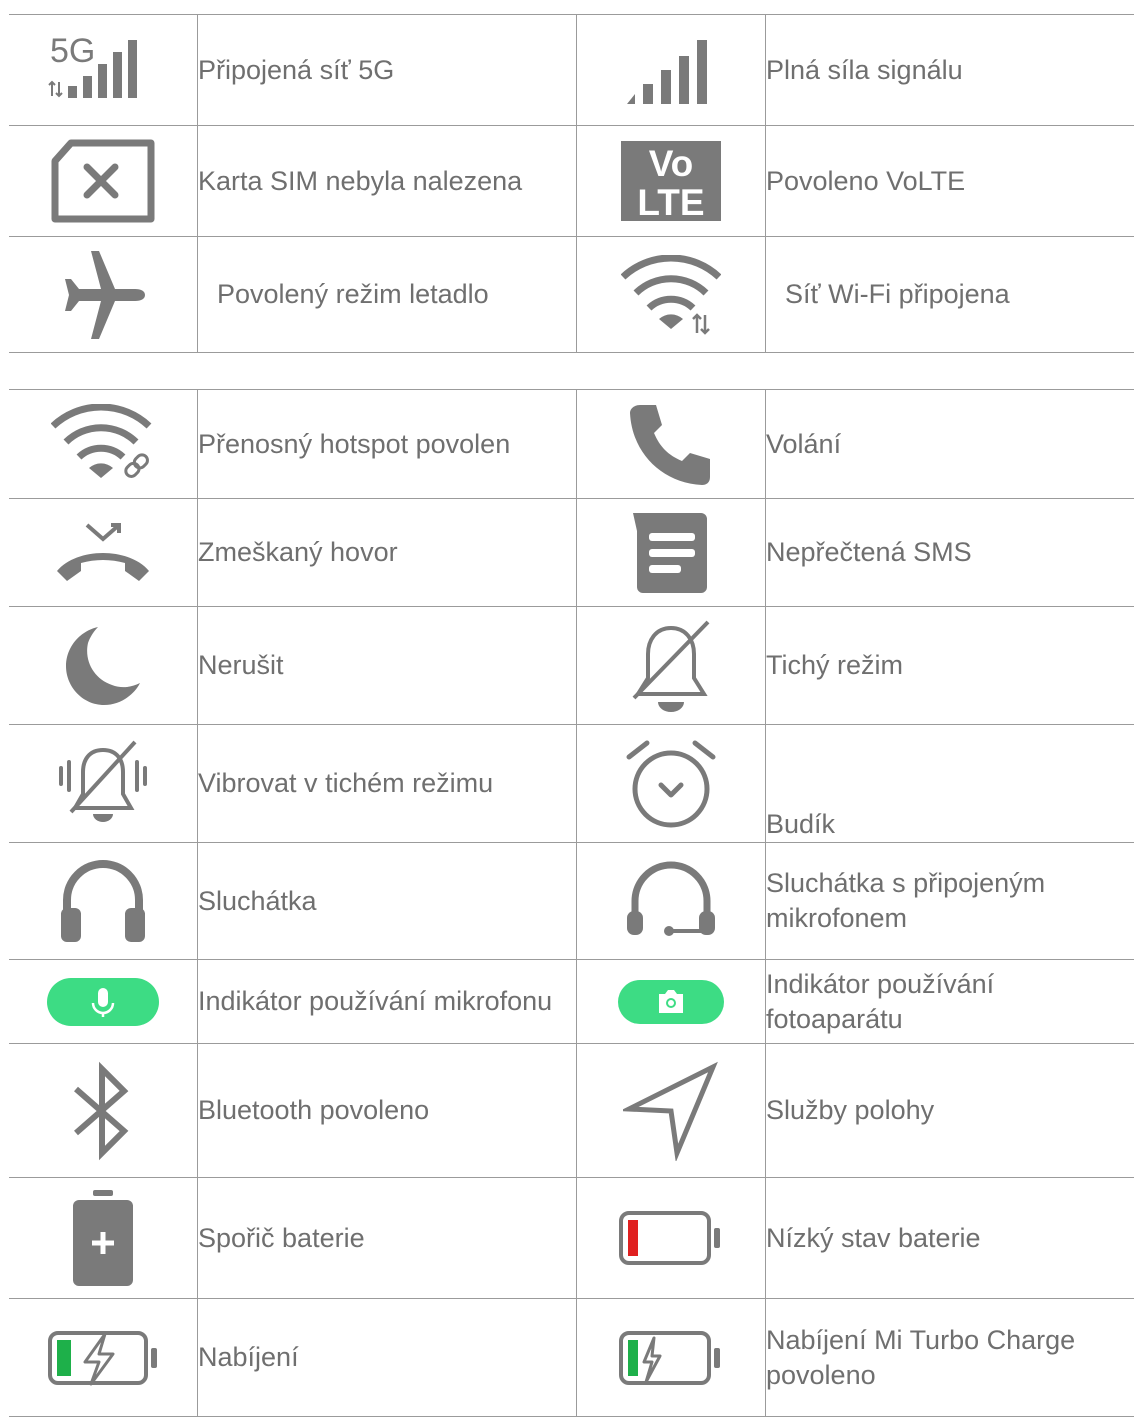  I want to click on status-label: Plná síla signálu, so click(950, 70).